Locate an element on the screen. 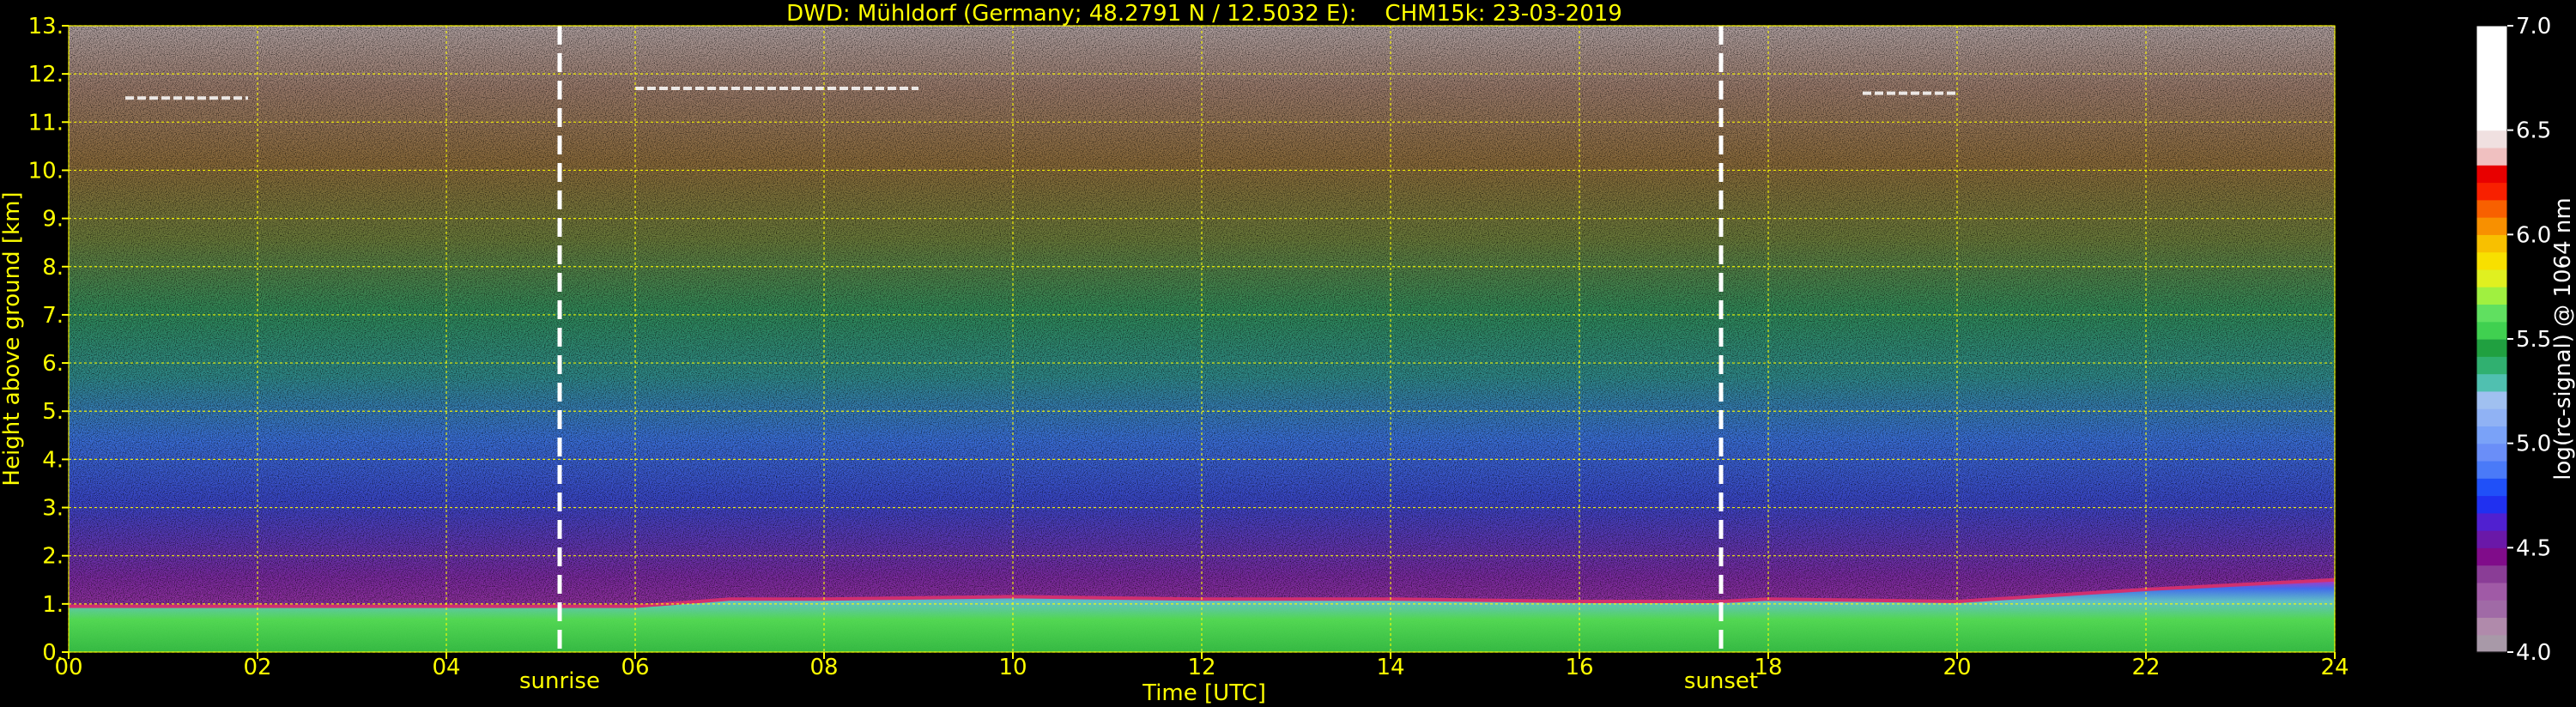 The height and width of the screenshot is (707, 2576). y-tick-label: 8. is located at coordinates (53, 268).